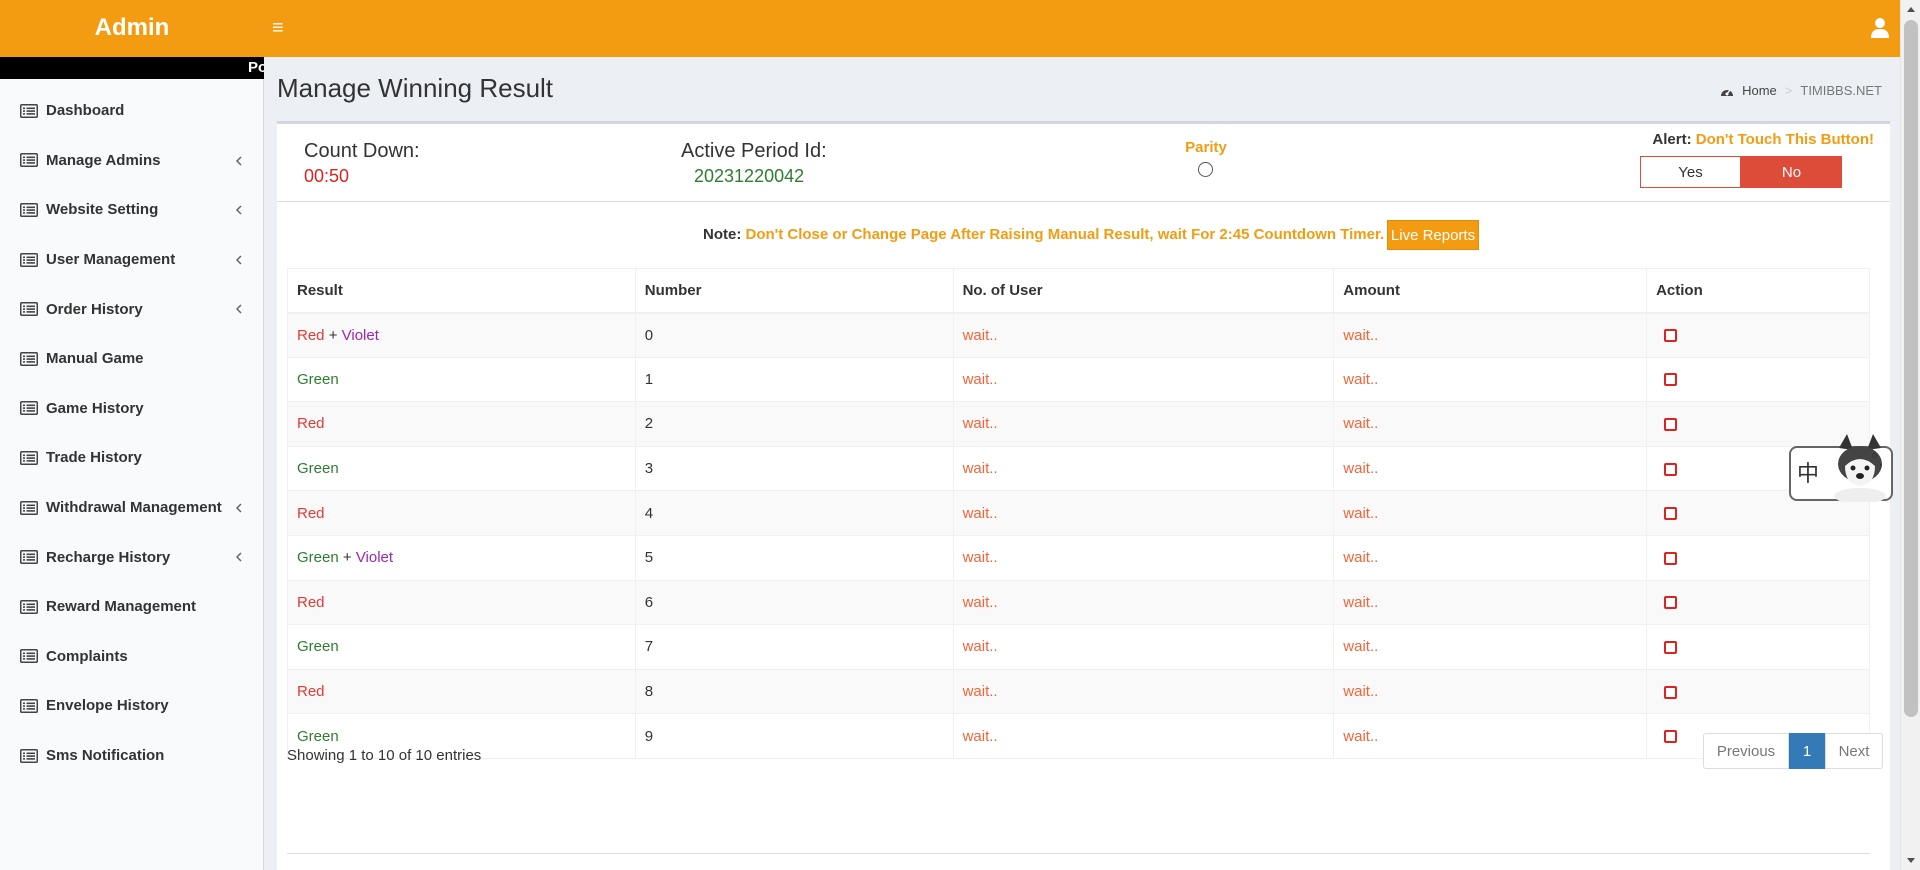 This screenshot has width=1920, height=870. What do you see at coordinates (749, 176) in the screenshot?
I see `period-value: 20231220042` at bounding box center [749, 176].